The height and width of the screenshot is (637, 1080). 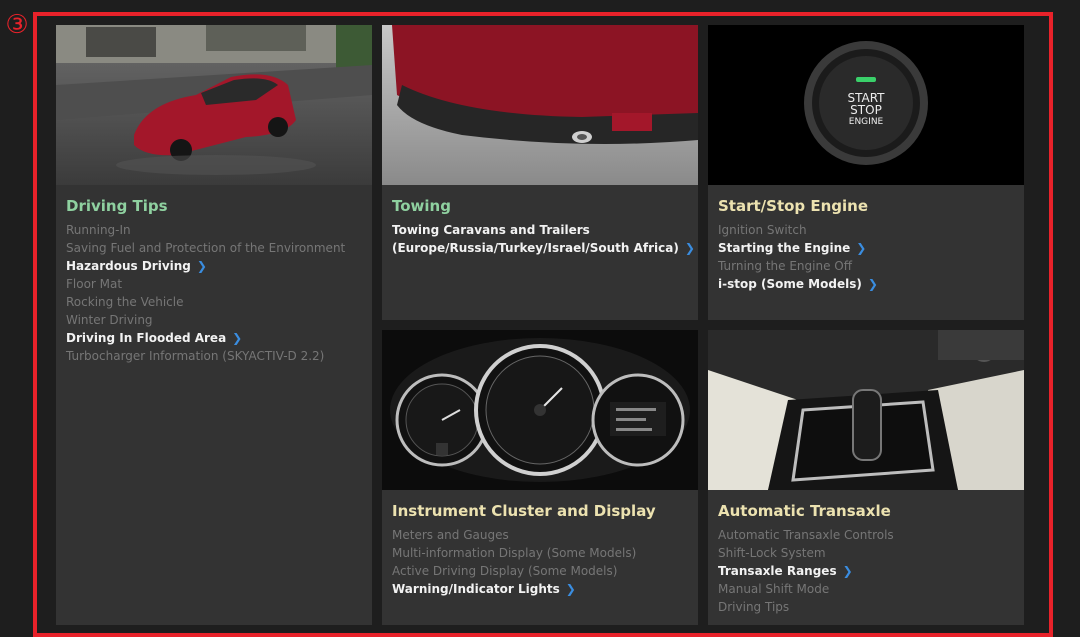 I want to click on link-winter-driving: Winter Driving, so click(x=216, y=320).